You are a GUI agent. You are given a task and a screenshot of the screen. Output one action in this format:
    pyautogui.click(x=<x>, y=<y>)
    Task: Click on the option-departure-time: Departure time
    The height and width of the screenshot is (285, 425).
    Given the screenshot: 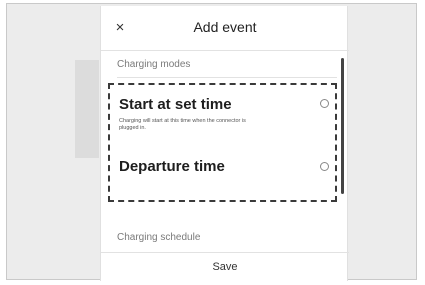 What is the action you would take?
    pyautogui.click(x=230, y=174)
    